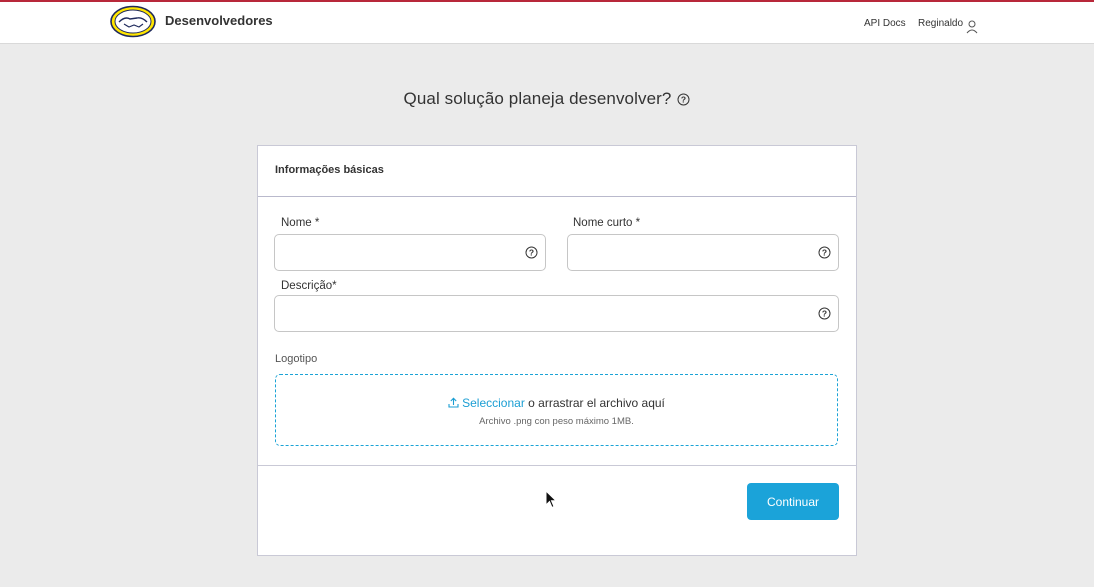 Image resolution: width=1094 pixels, height=587 pixels. Describe the element at coordinates (453, 402) in the screenshot. I see `upload-icon` at that location.